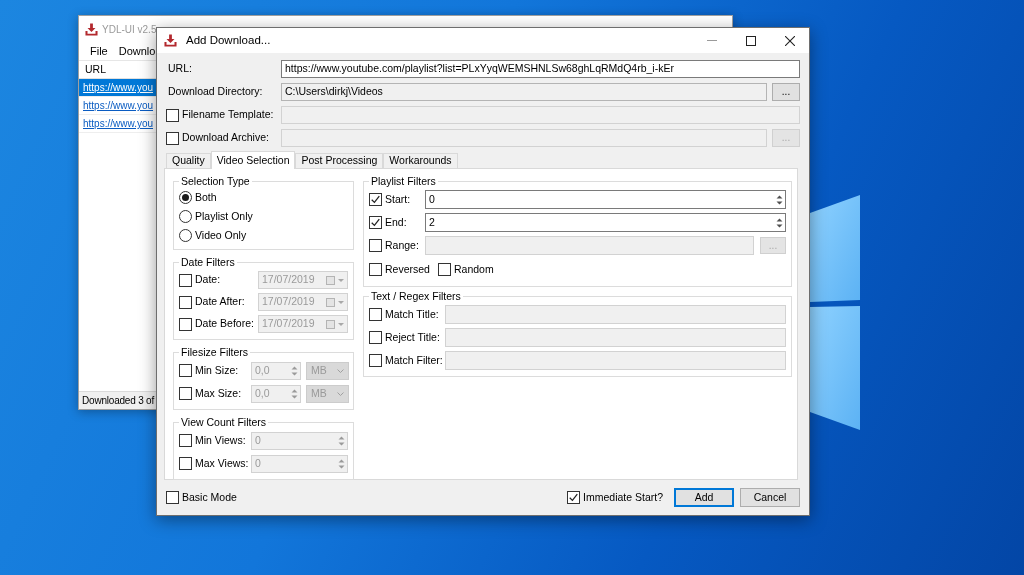  Describe the element at coordinates (403, 181) in the screenshot. I see `group-title: Playlist Filters` at that location.